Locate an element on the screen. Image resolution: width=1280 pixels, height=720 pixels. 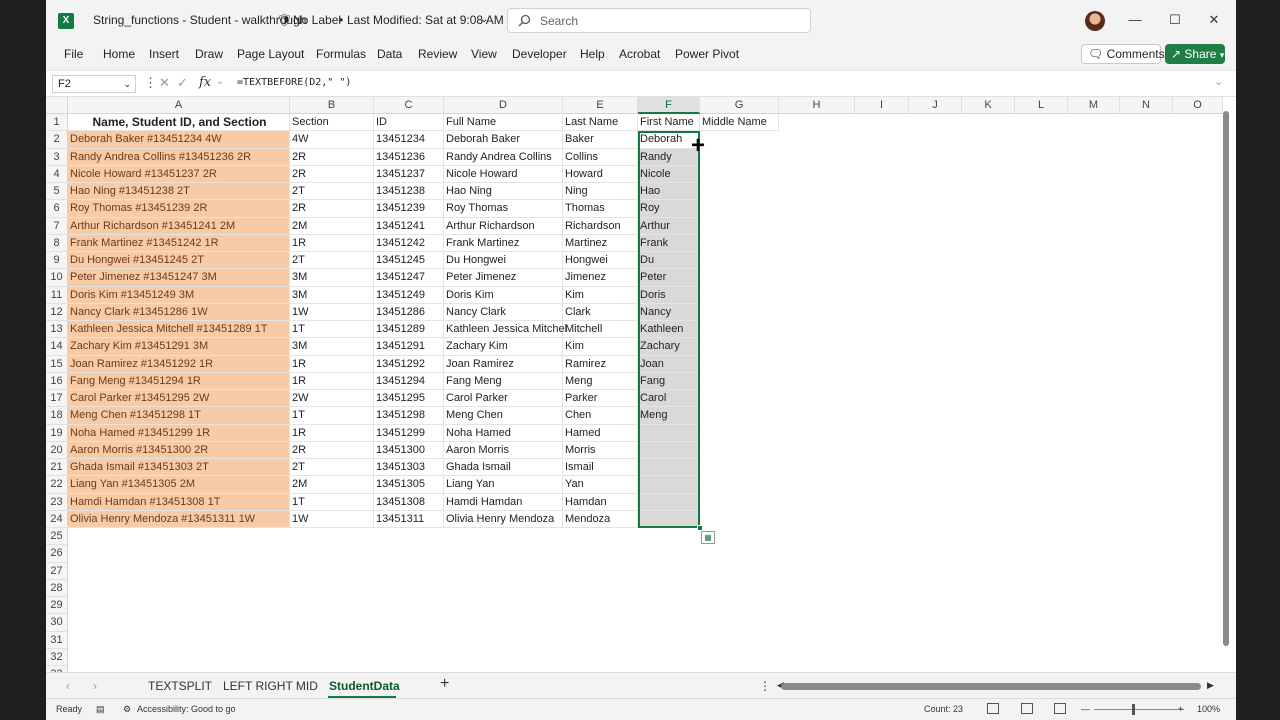
formula-input: =TEXTBEFORE(D2," ") is located at coordinates (294, 82).